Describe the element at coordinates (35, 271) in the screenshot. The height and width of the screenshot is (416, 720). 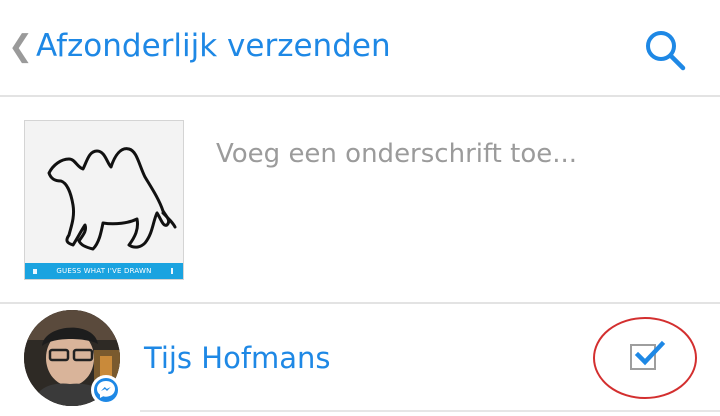
I see `banner-left-mark` at that location.